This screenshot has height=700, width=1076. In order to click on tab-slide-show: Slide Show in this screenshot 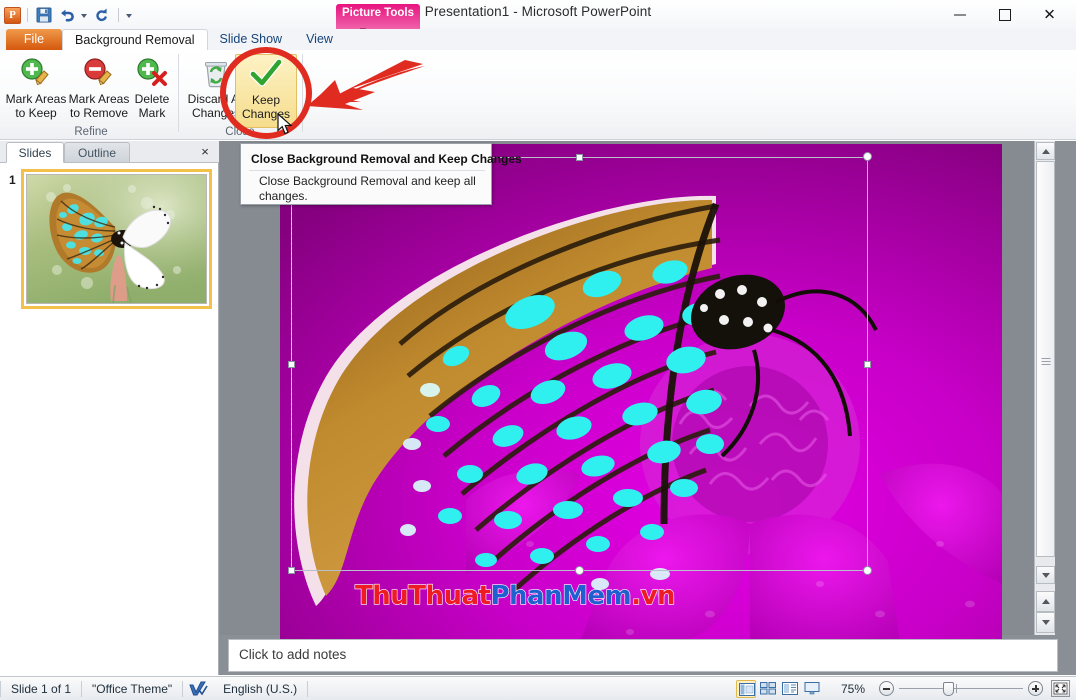, I will do `click(251, 39)`.